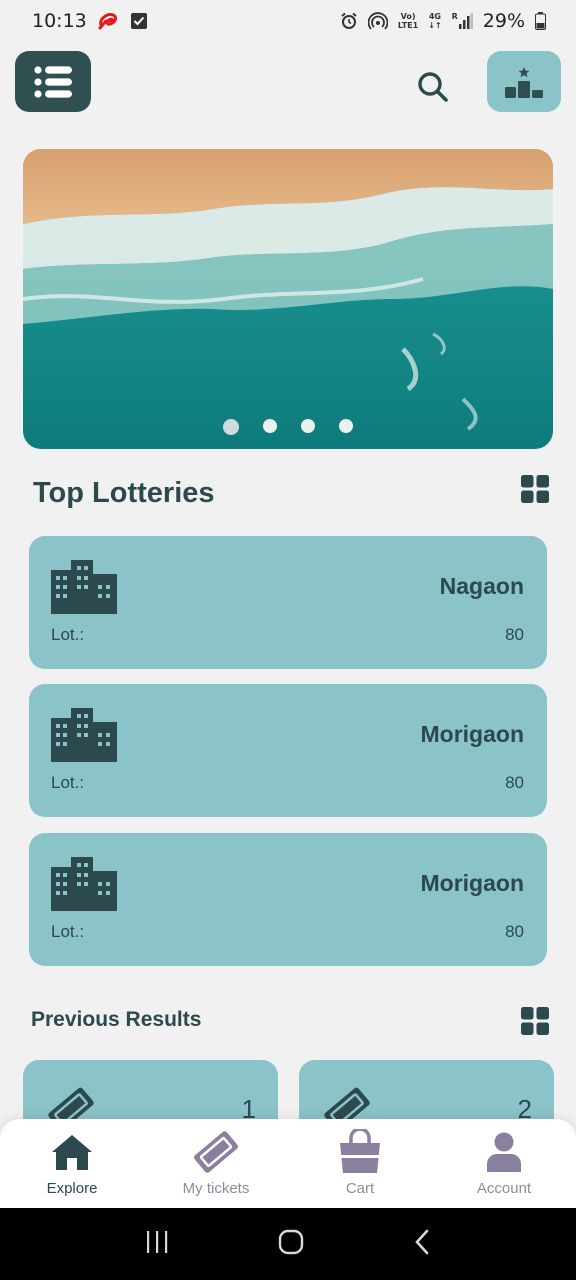 The height and width of the screenshot is (1280, 576). I want to click on status-time: 10:13, so click(59, 21).